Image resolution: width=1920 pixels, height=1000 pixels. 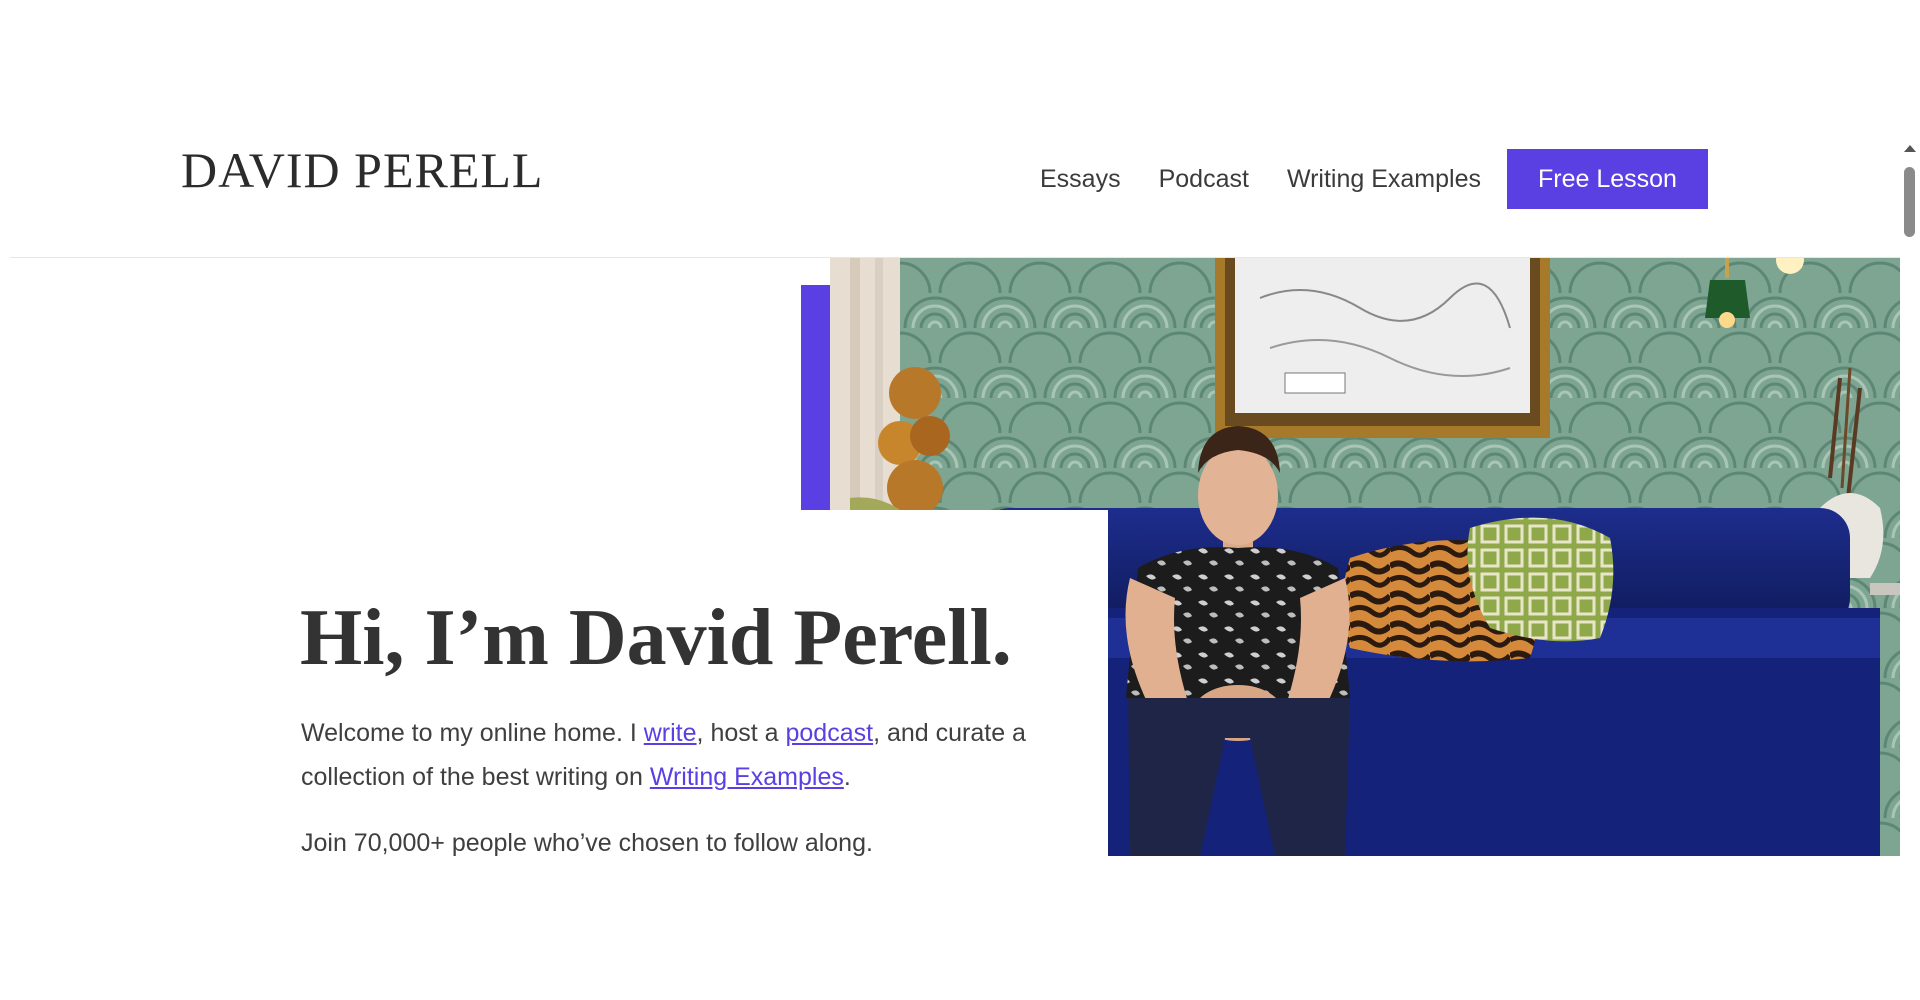 I want to click on podcast-link: podcast, so click(x=830, y=733).